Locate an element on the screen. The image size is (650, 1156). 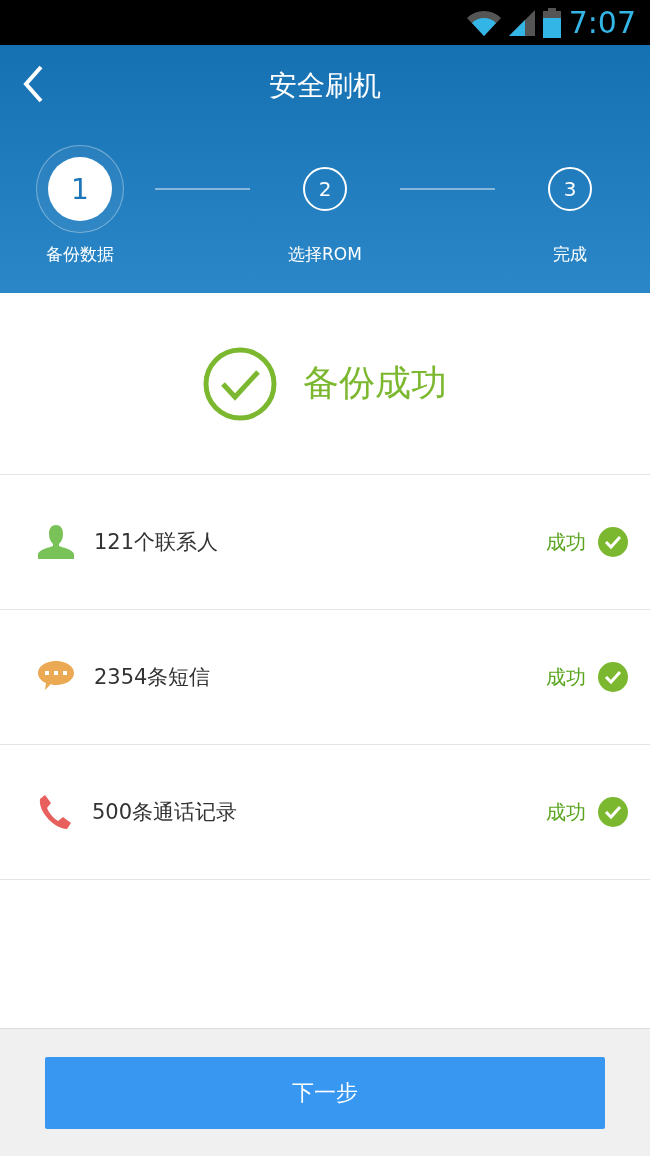
next-button: 下一步 is located at coordinates (325, 1092).